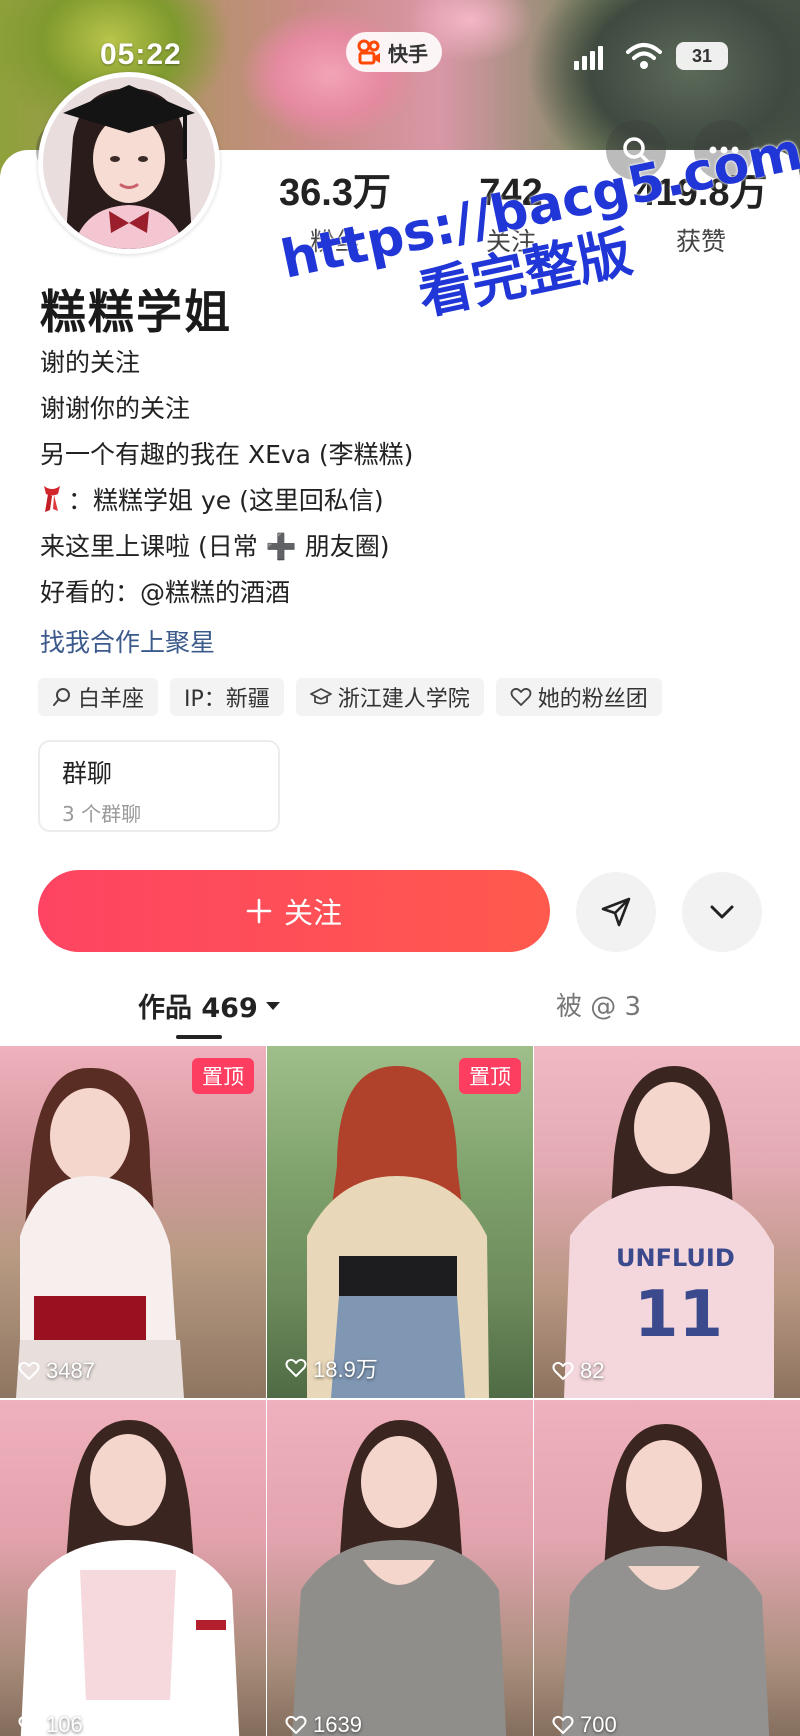 The height and width of the screenshot is (1736, 800). Describe the element at coordinates (141, 54) in the screenshot. I see `status-time: 05:22` at that location.